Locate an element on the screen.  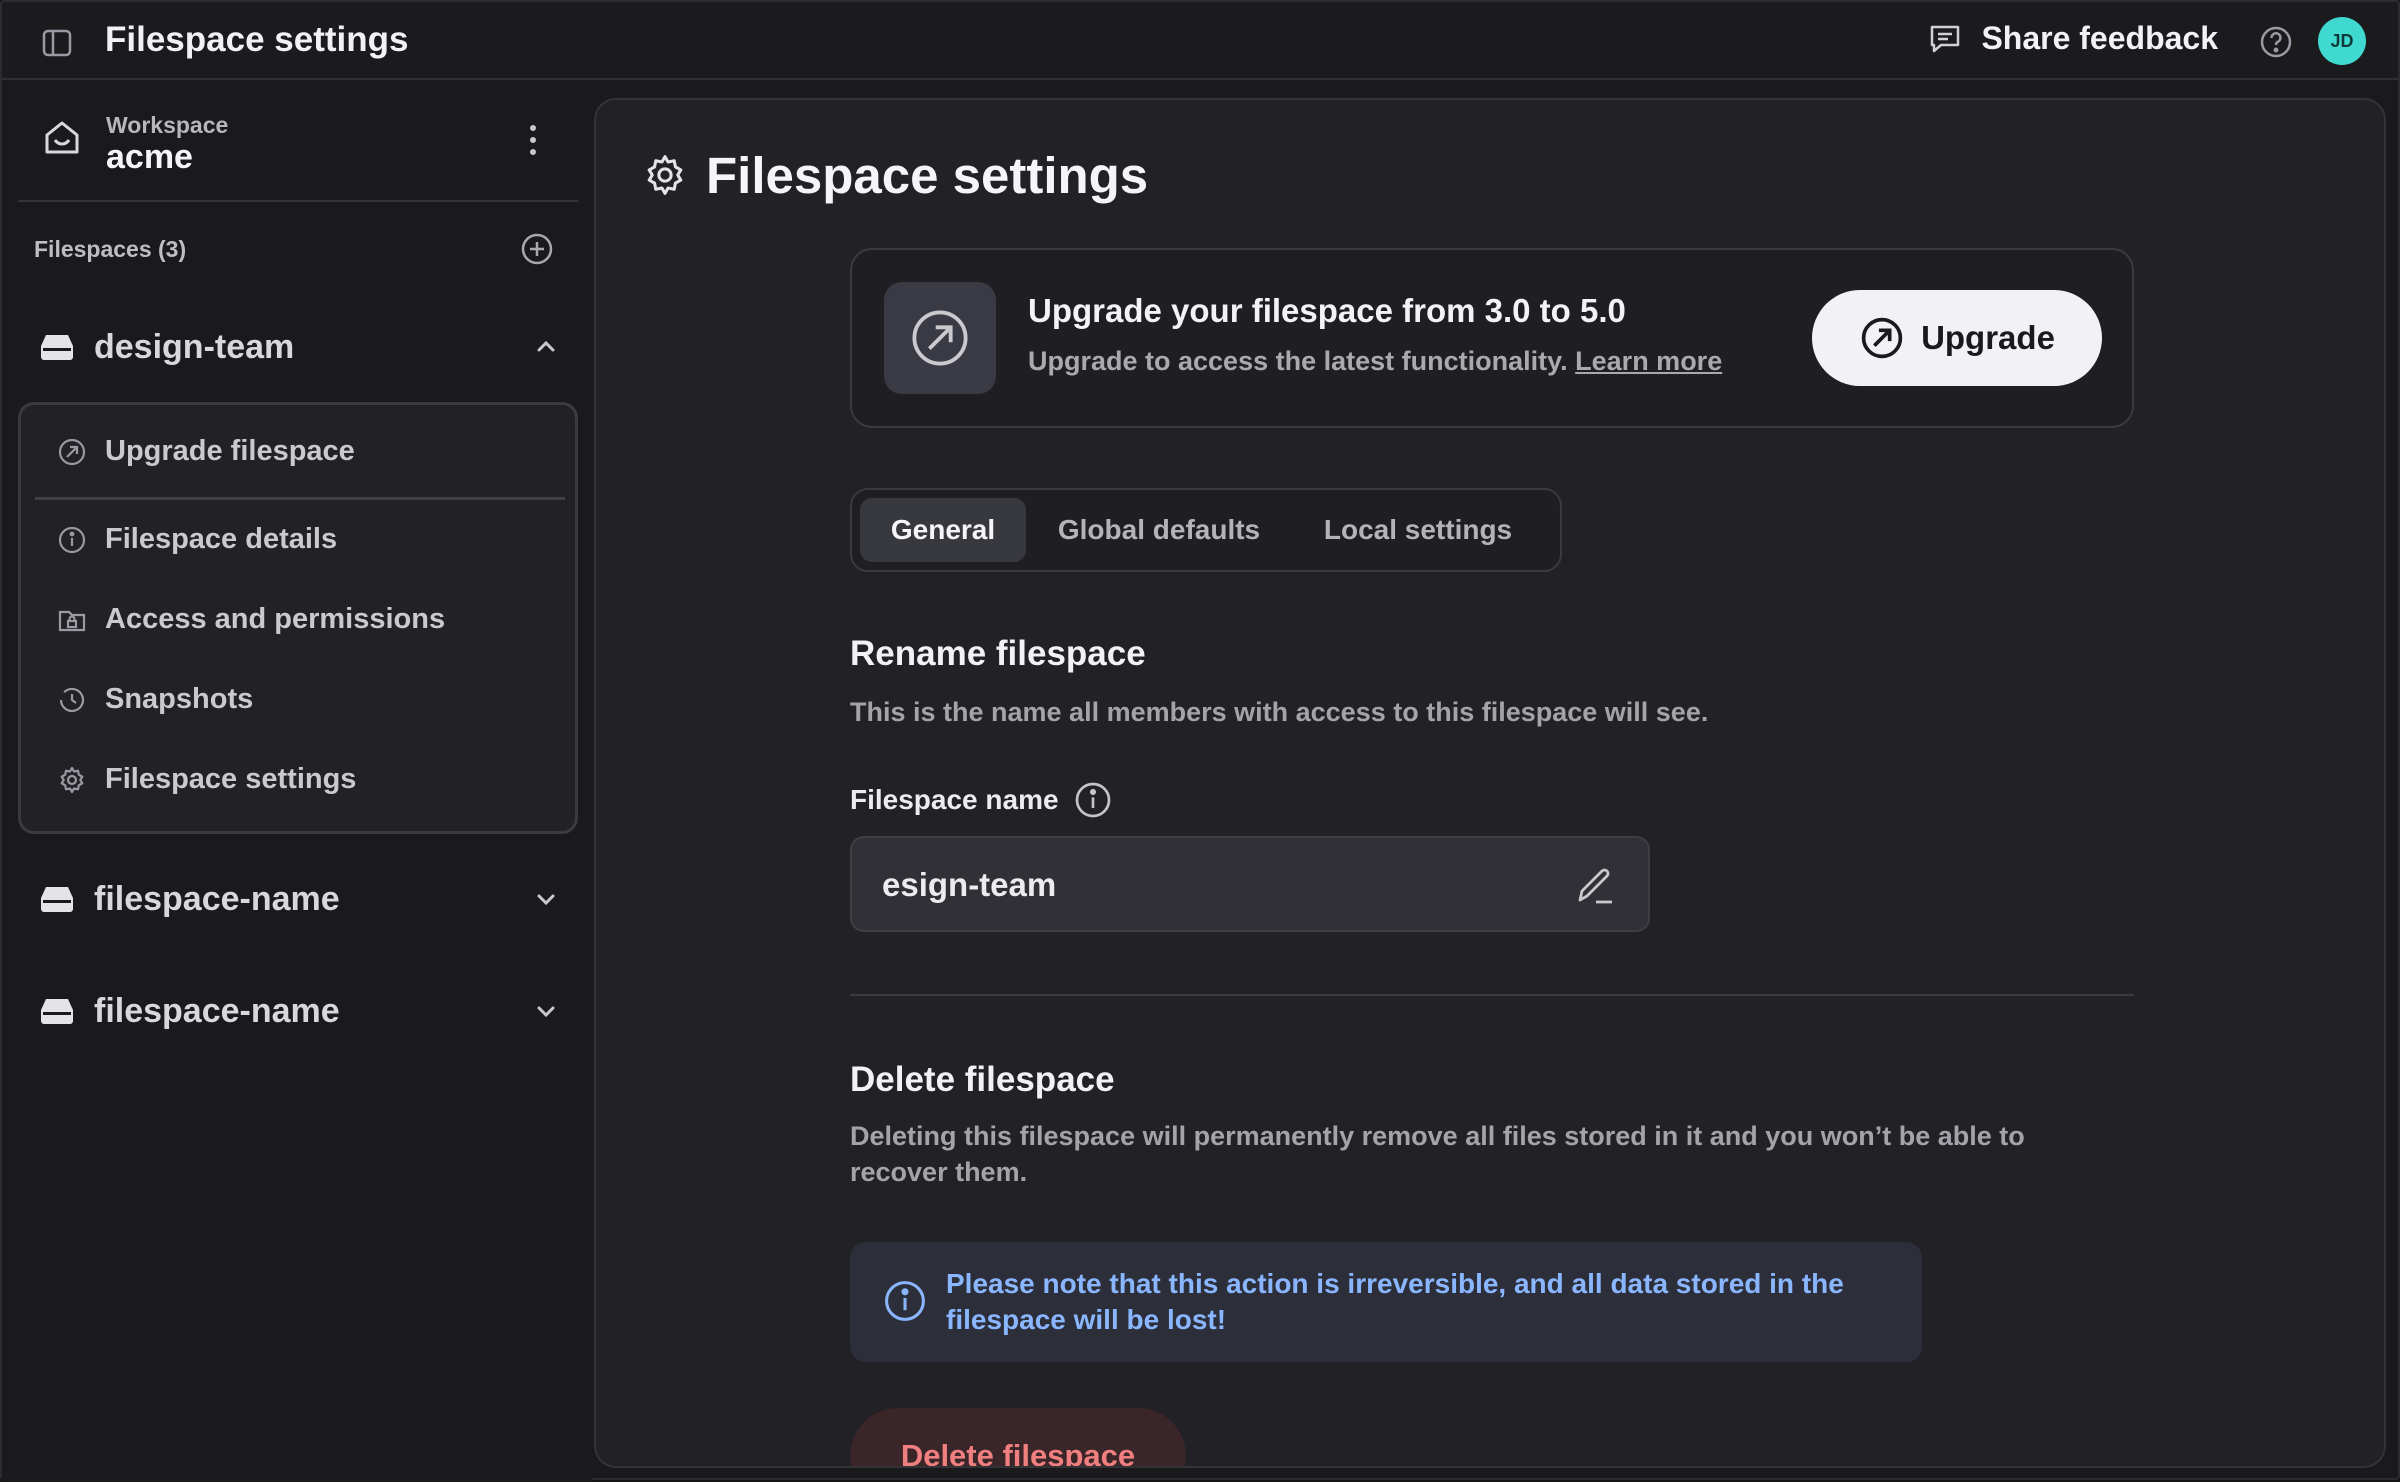
section-divider is located at coordinates (1492, 995).